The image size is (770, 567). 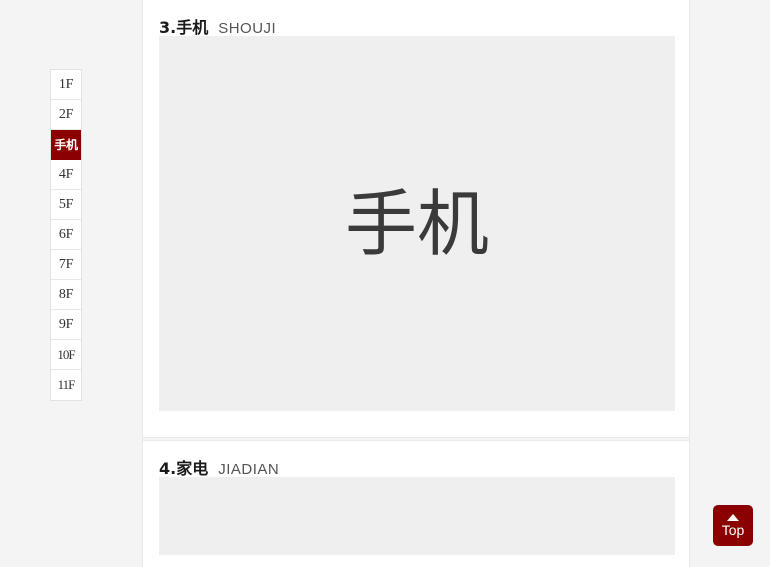 What do you see at coordinates (66, 385) in the screenshot?
I see `floor-nav-item-11f: 11F` at bounding box center [66, 385].